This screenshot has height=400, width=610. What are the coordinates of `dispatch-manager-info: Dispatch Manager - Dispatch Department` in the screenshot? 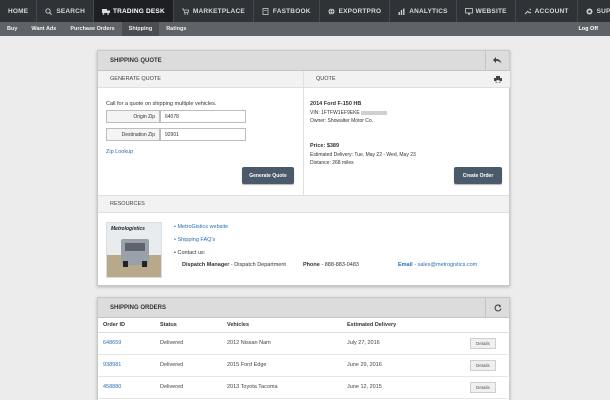 It's located at (234, 265).